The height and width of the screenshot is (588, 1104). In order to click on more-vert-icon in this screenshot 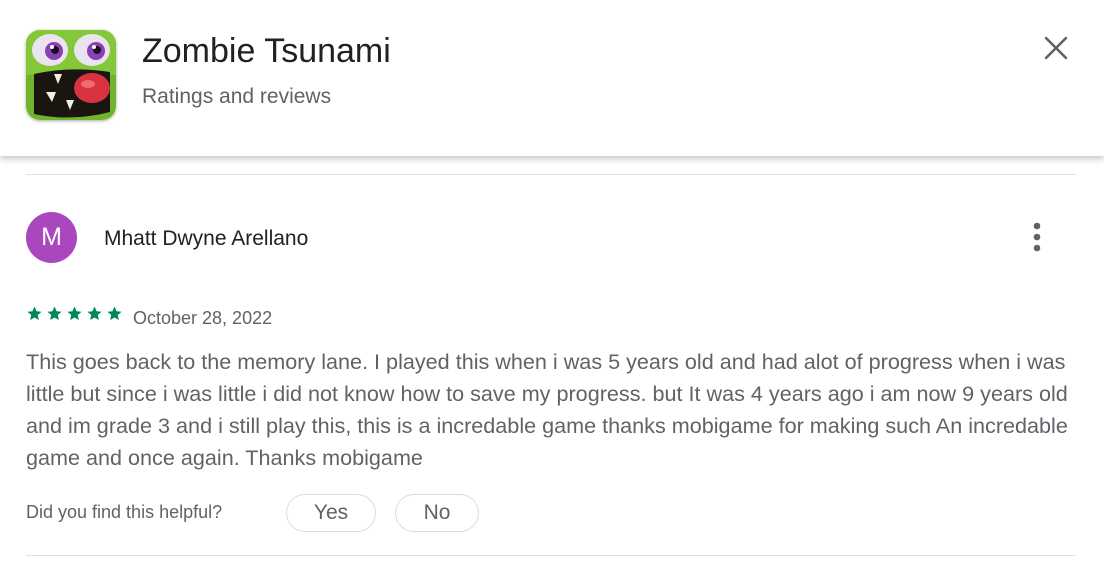, I will do `click(1037, 237)`.